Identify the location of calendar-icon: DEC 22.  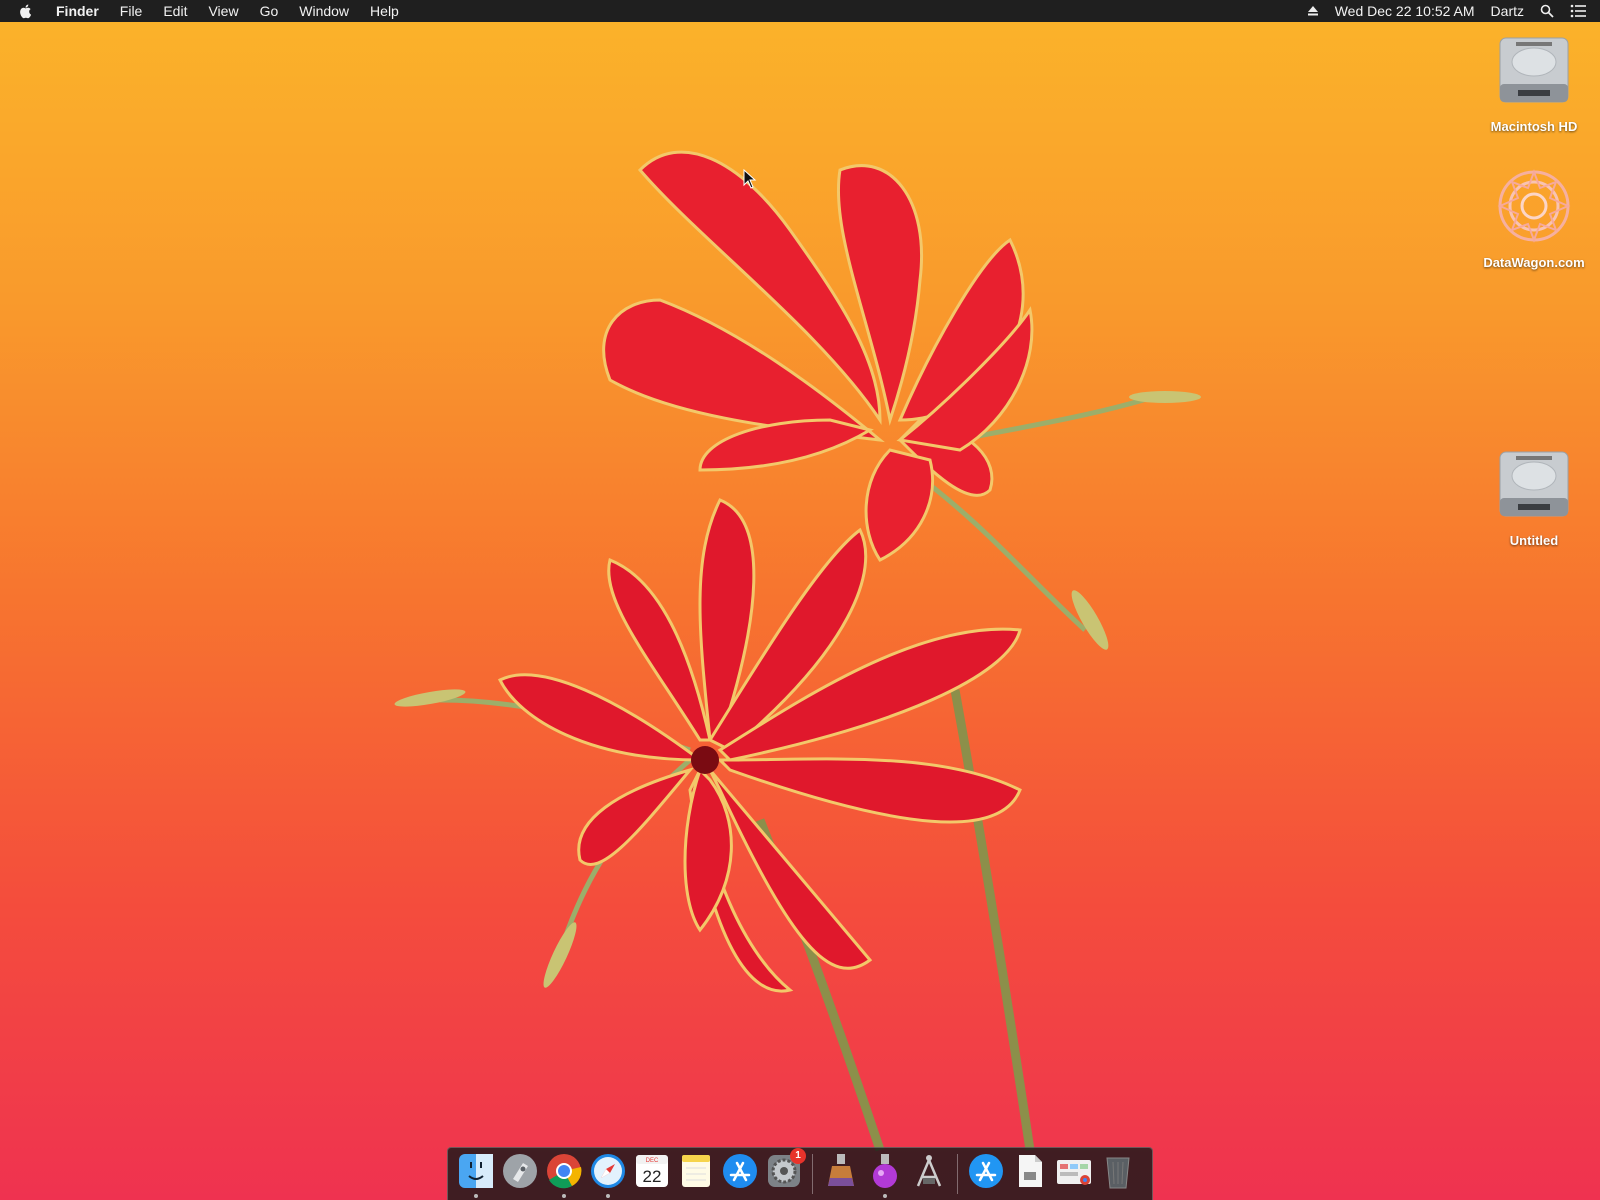
(652, 1171).